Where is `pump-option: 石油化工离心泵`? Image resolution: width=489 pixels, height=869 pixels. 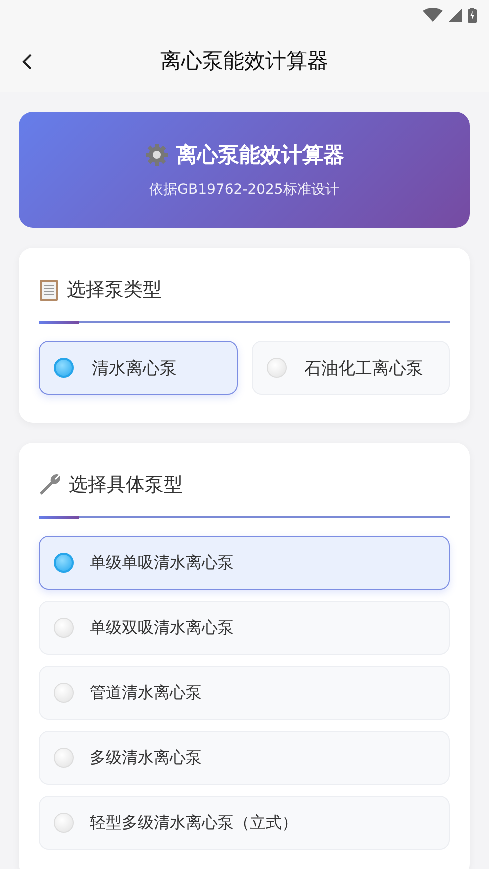 pump-option: 石油化工离心泵 is located at coordinates (351, 368).